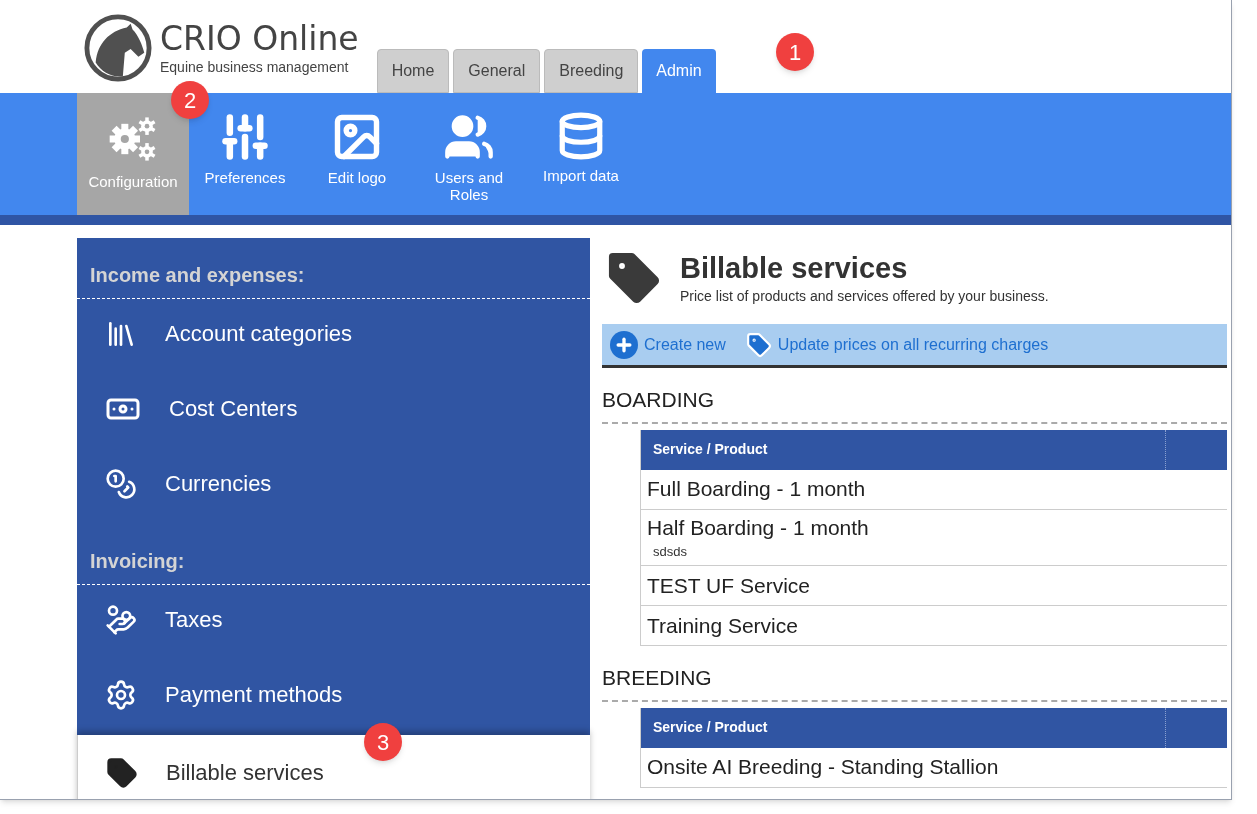 This screenshot has width=1257, height=814. Describe the element at coordinates (333, 336) in the screenshot. I see `sidebar-item: Account categories` at that location.